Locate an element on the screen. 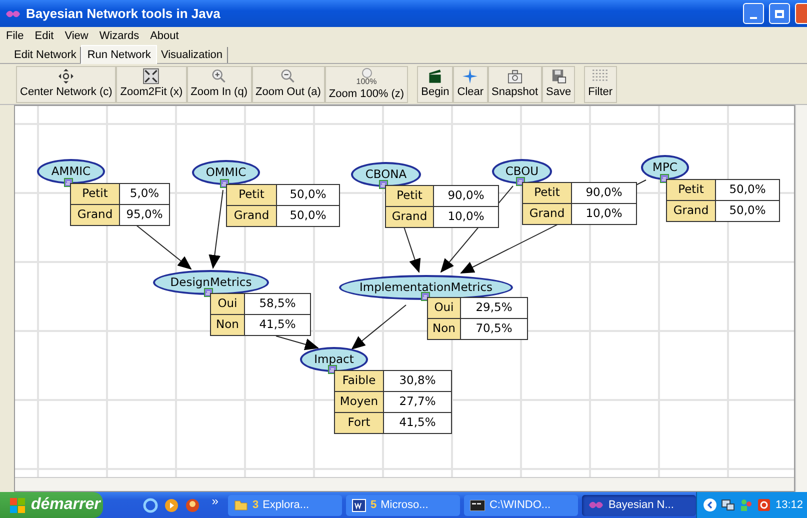 This screenshot has height=518, width=807. state-label: Moyen is located at coordinates (359, 402).